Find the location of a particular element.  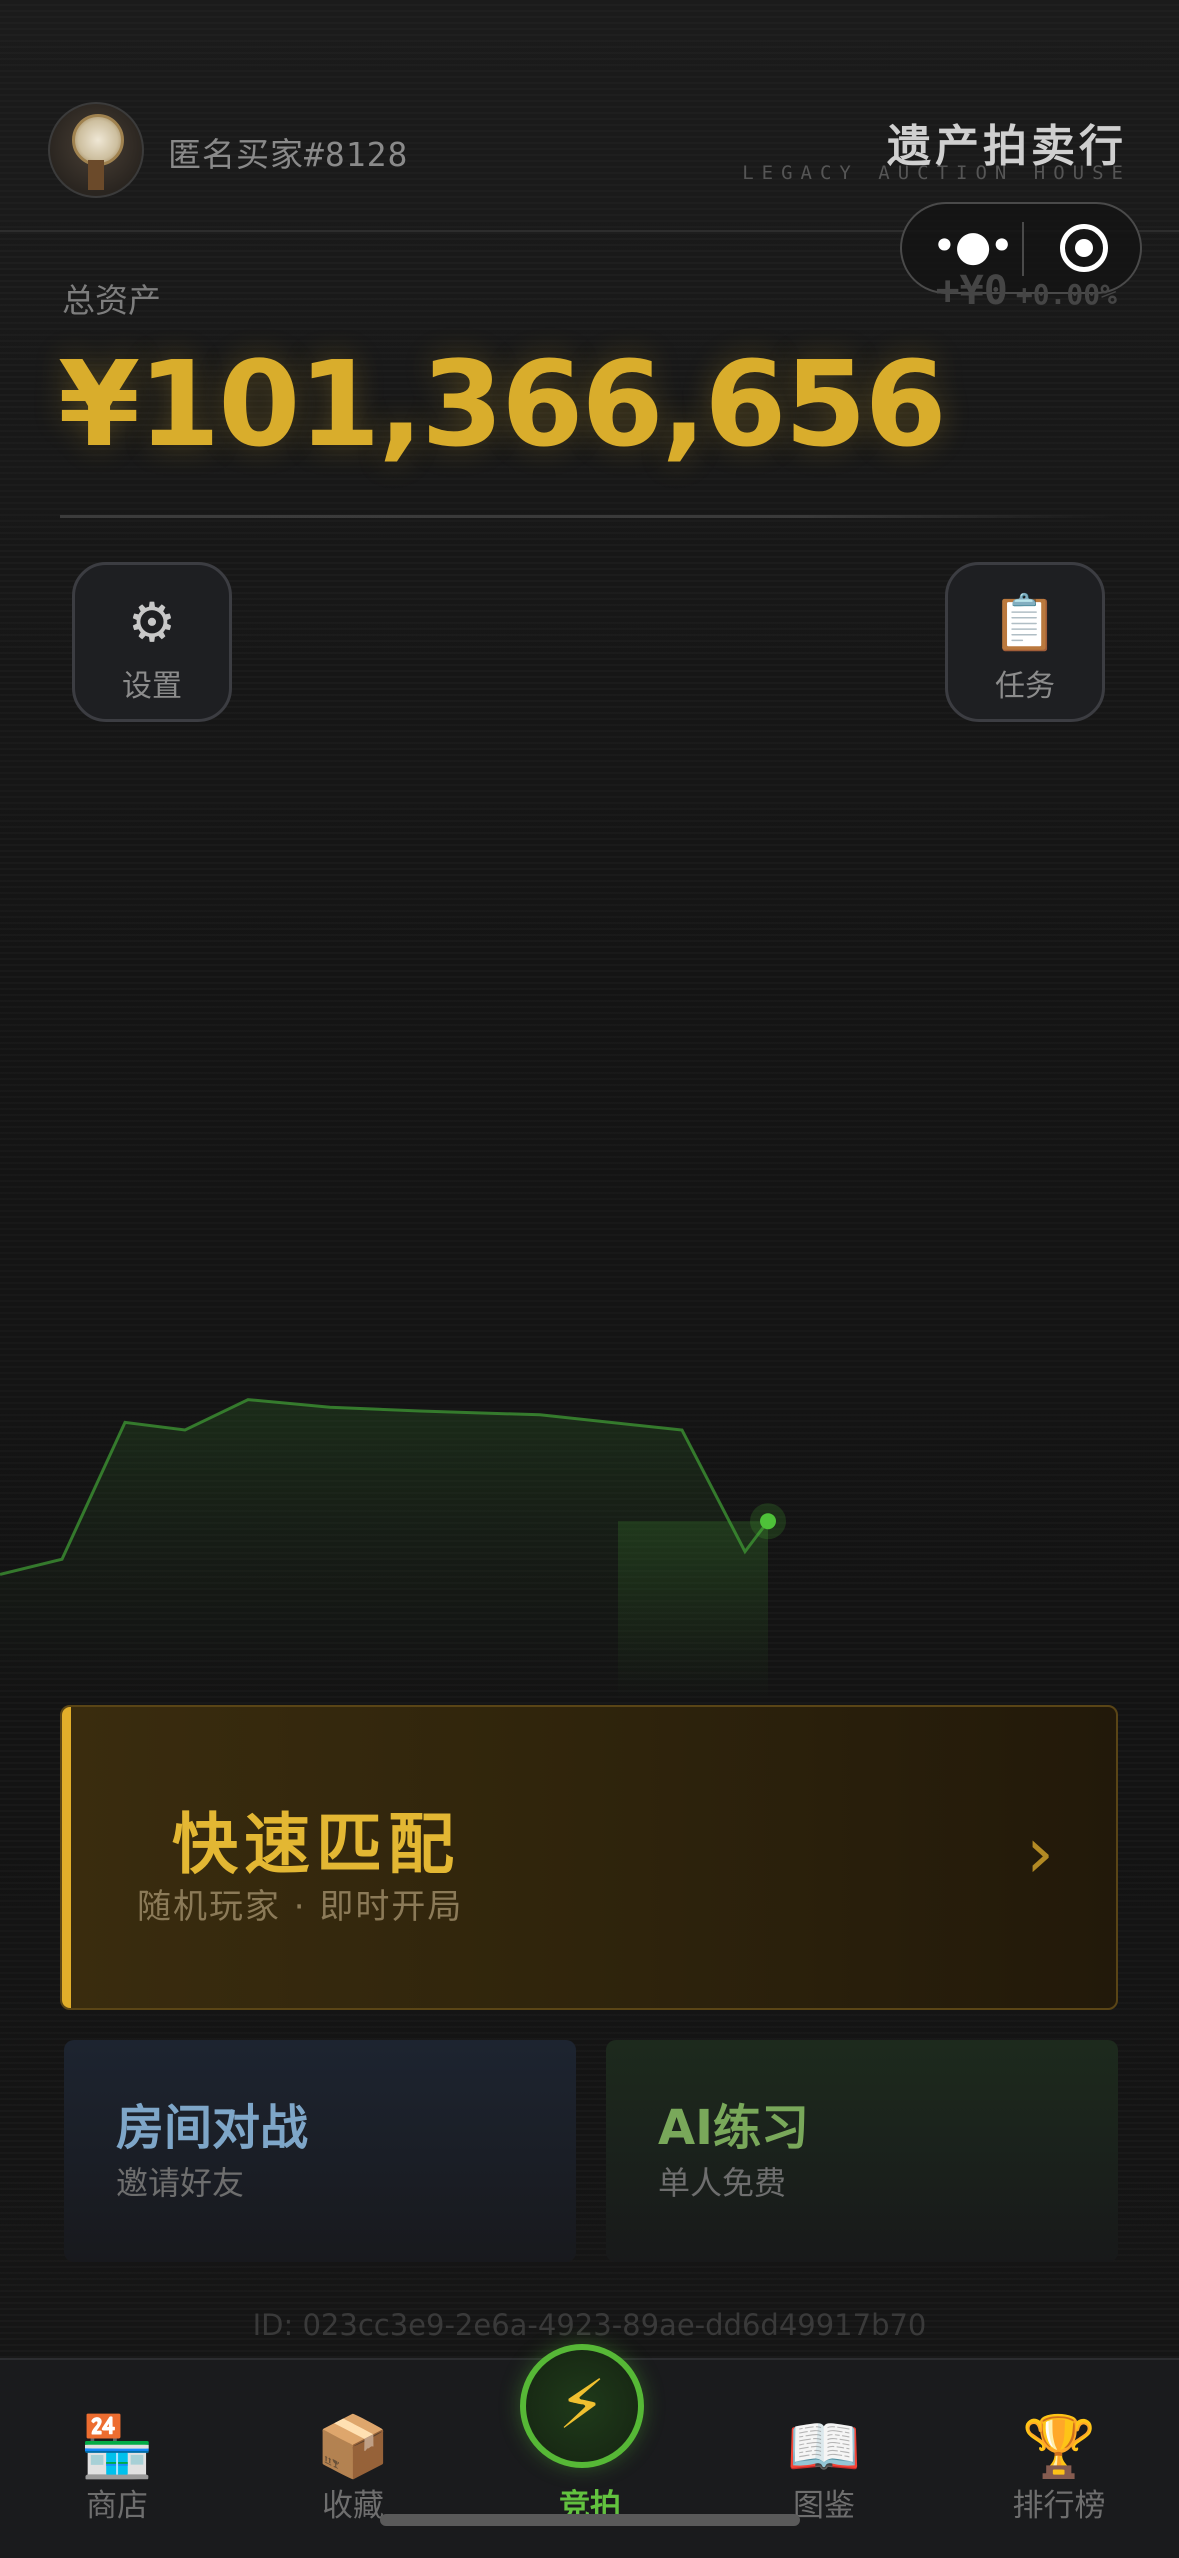

home-indicator is located at coordinates (590, 2520).